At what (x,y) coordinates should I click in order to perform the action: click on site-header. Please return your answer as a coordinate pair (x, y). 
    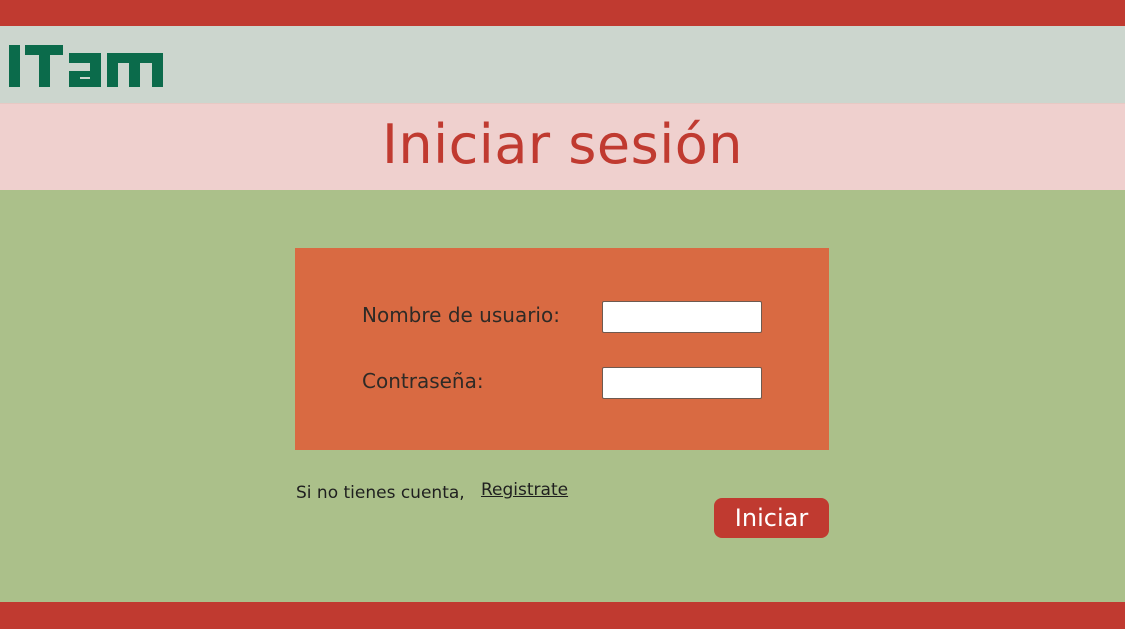
    Looking at the image, I should click on (562, 65).